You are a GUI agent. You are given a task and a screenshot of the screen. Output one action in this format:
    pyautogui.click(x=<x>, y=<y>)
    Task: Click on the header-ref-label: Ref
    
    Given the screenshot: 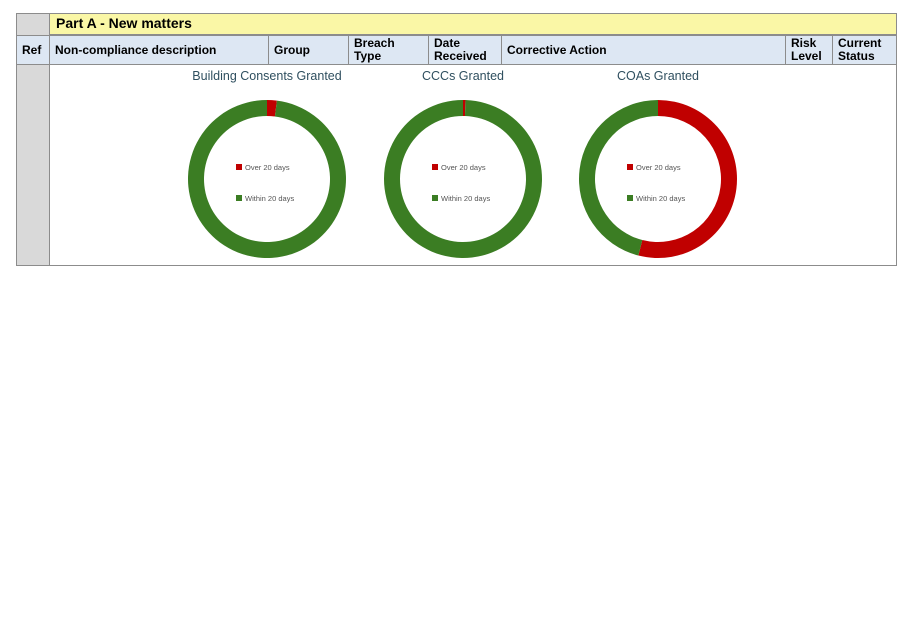 What is the action you would take?
    pyautogui.click(x=32, y=49)
    